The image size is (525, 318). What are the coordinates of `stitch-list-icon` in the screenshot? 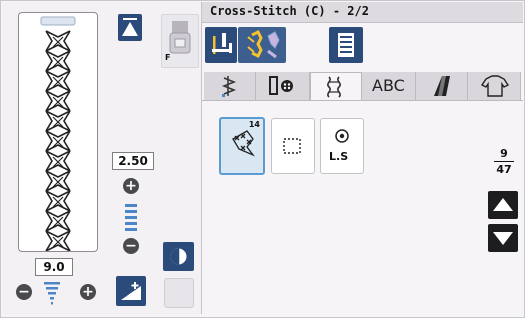 It's located at (346, 45).